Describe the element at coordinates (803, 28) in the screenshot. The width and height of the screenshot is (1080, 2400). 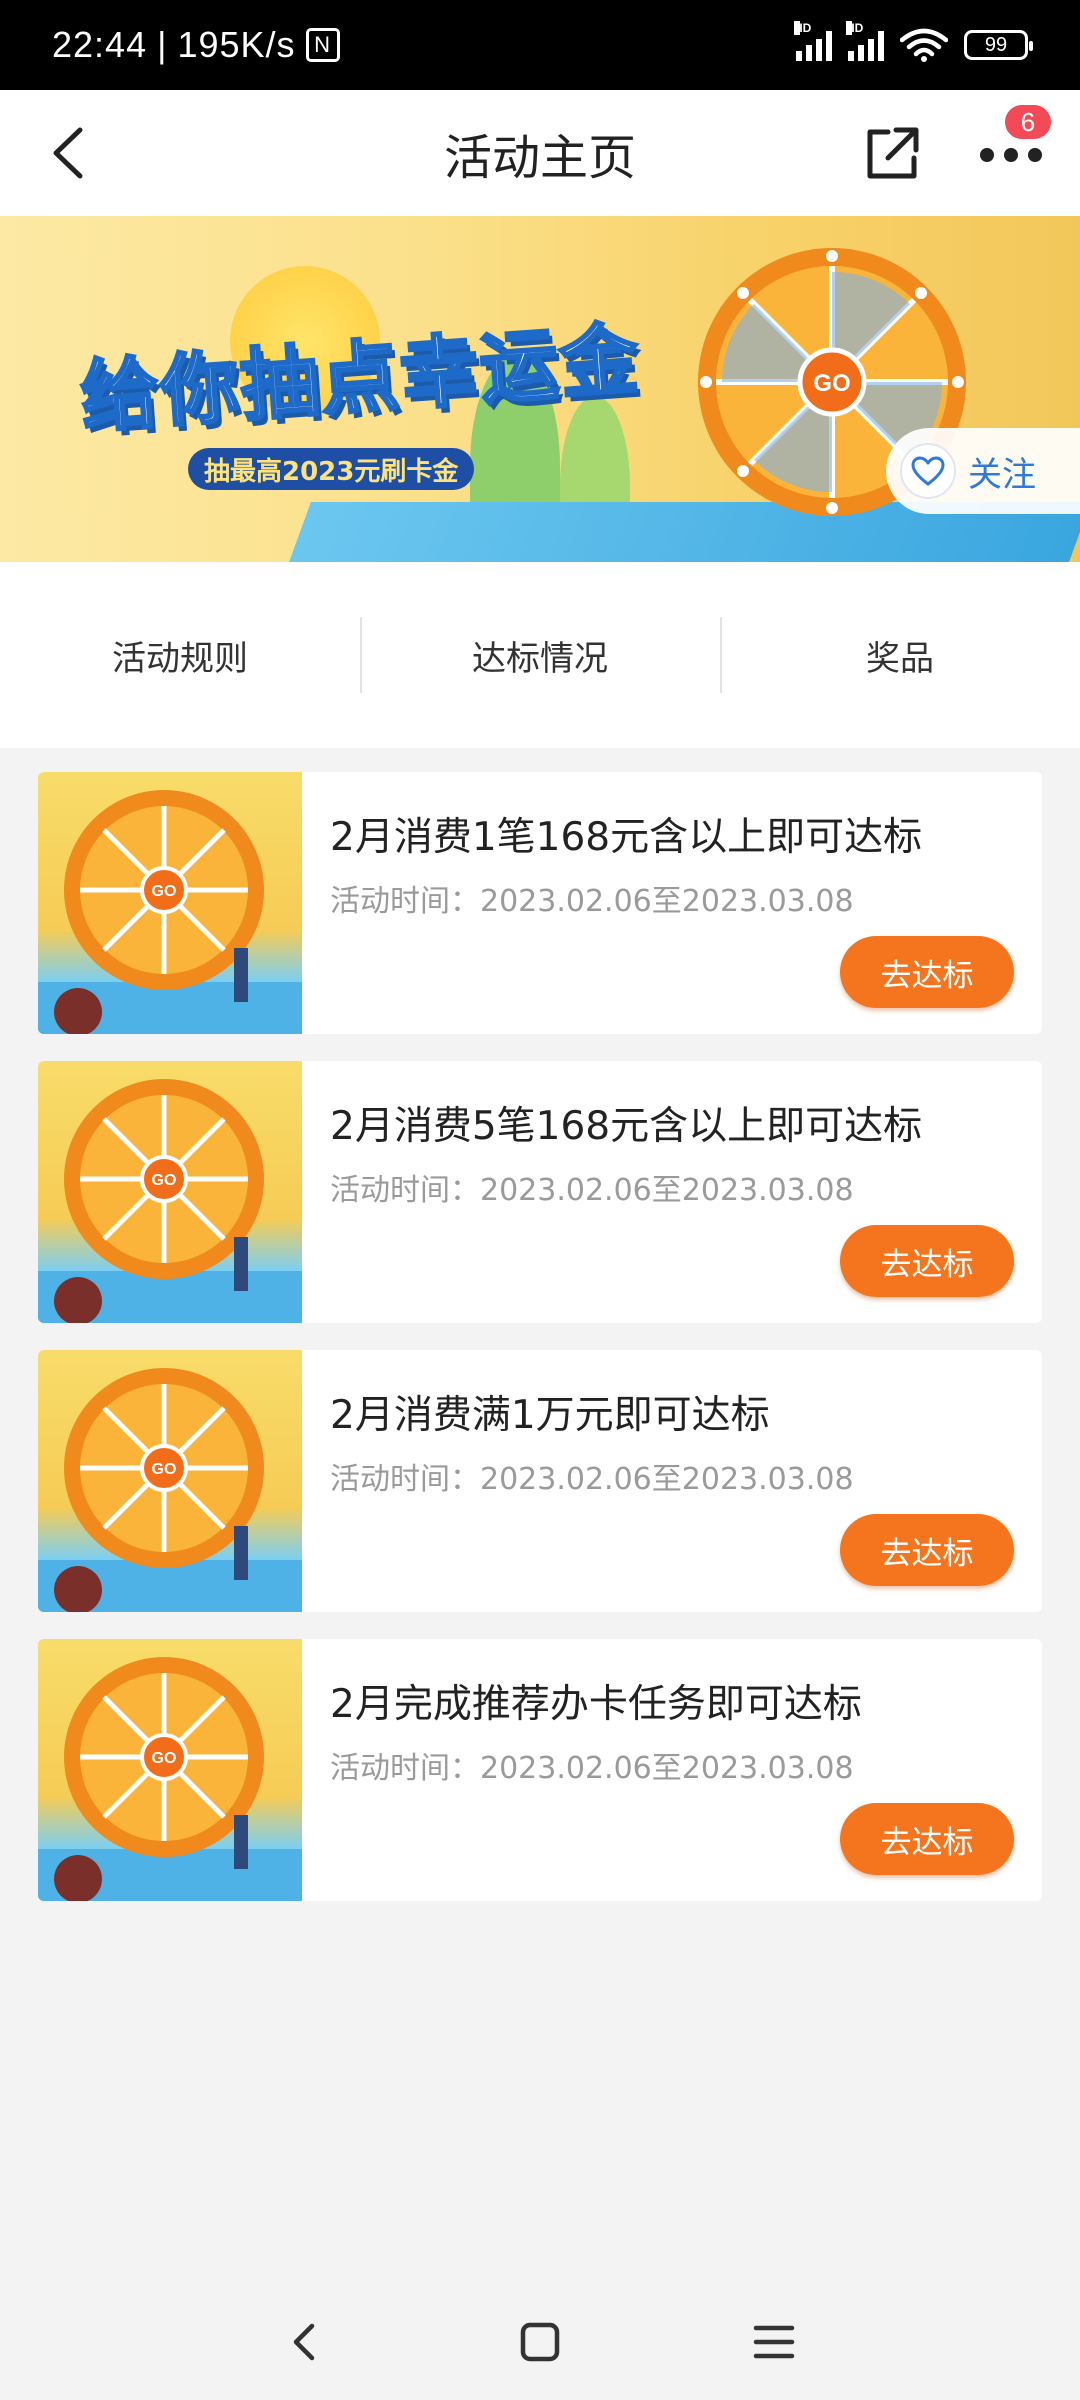
I see `signal-1-hd-label: HD` at that location.